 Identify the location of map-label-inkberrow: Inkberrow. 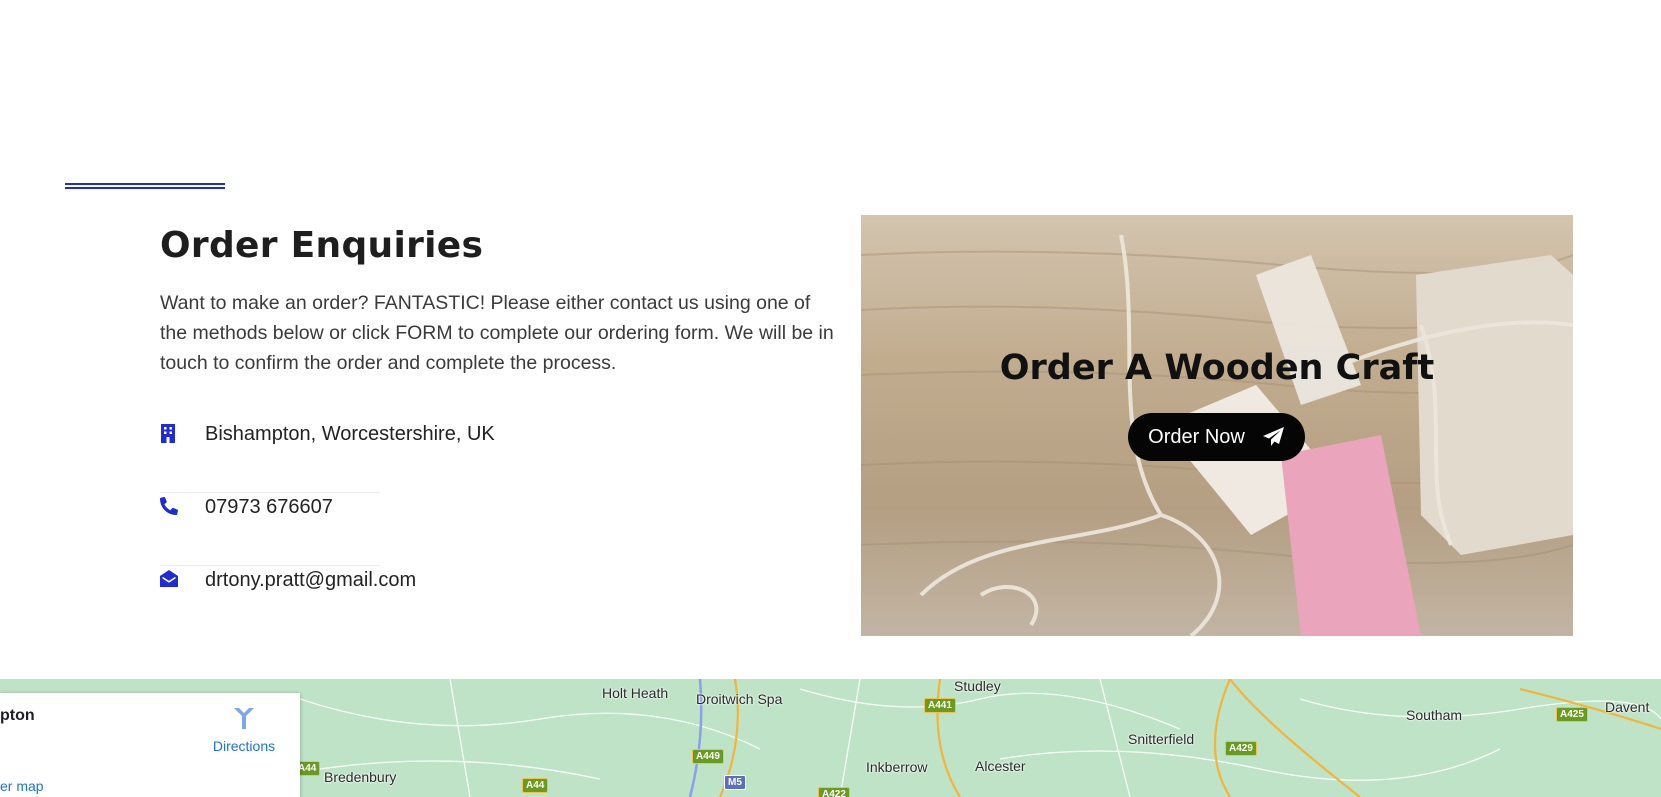
(897, 767).